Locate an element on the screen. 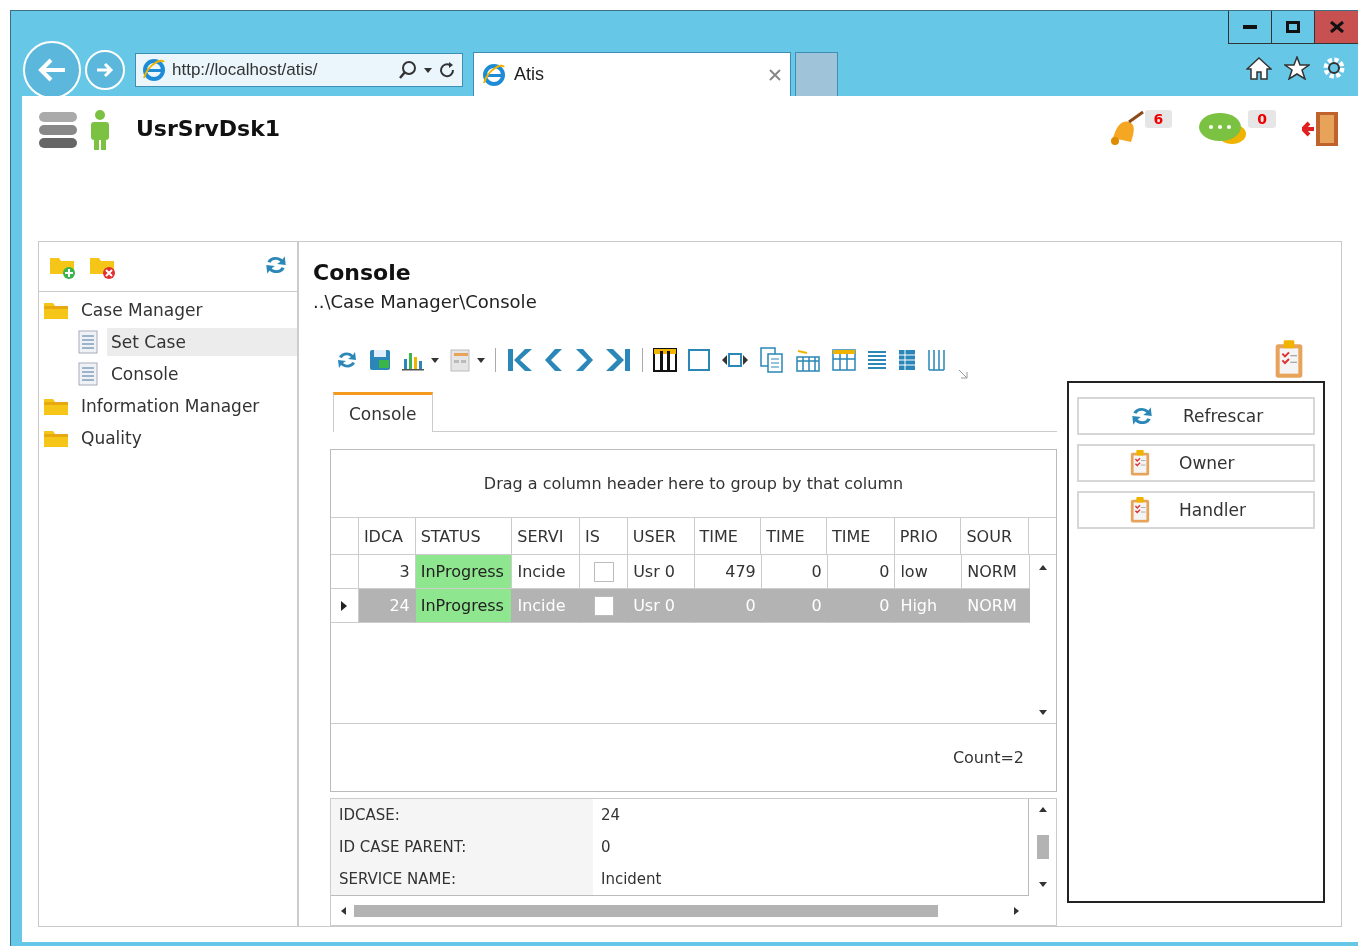 Image resolution: width=1358 pixels, height=946 pixels. grid-icon is located at coordinates (907, 360).